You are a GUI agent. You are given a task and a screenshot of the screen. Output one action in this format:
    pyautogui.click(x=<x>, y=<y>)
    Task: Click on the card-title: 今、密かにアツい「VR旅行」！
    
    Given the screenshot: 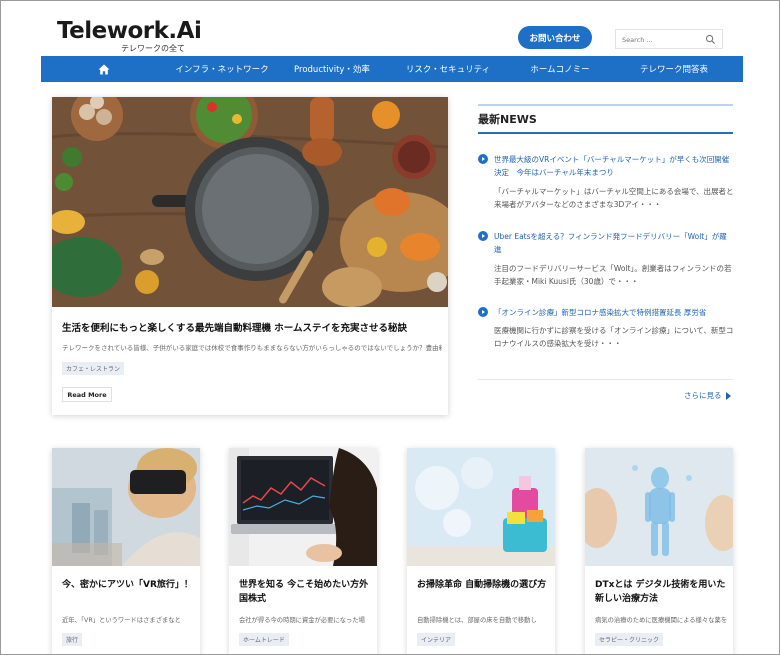 What is the action you would take?
    pyautogui.click(x=128, y=585)
    